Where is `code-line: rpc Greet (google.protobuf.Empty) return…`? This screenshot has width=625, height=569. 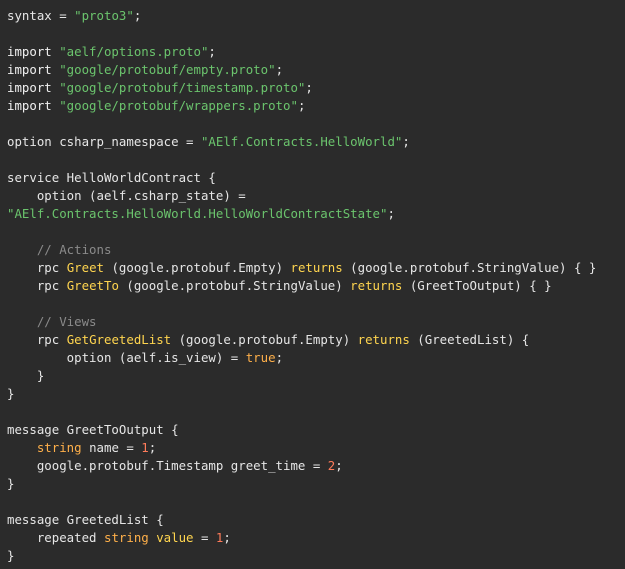 code-line: rpc Greet (google.protobuf.Empty) return… is located at coordinates (316, 268).